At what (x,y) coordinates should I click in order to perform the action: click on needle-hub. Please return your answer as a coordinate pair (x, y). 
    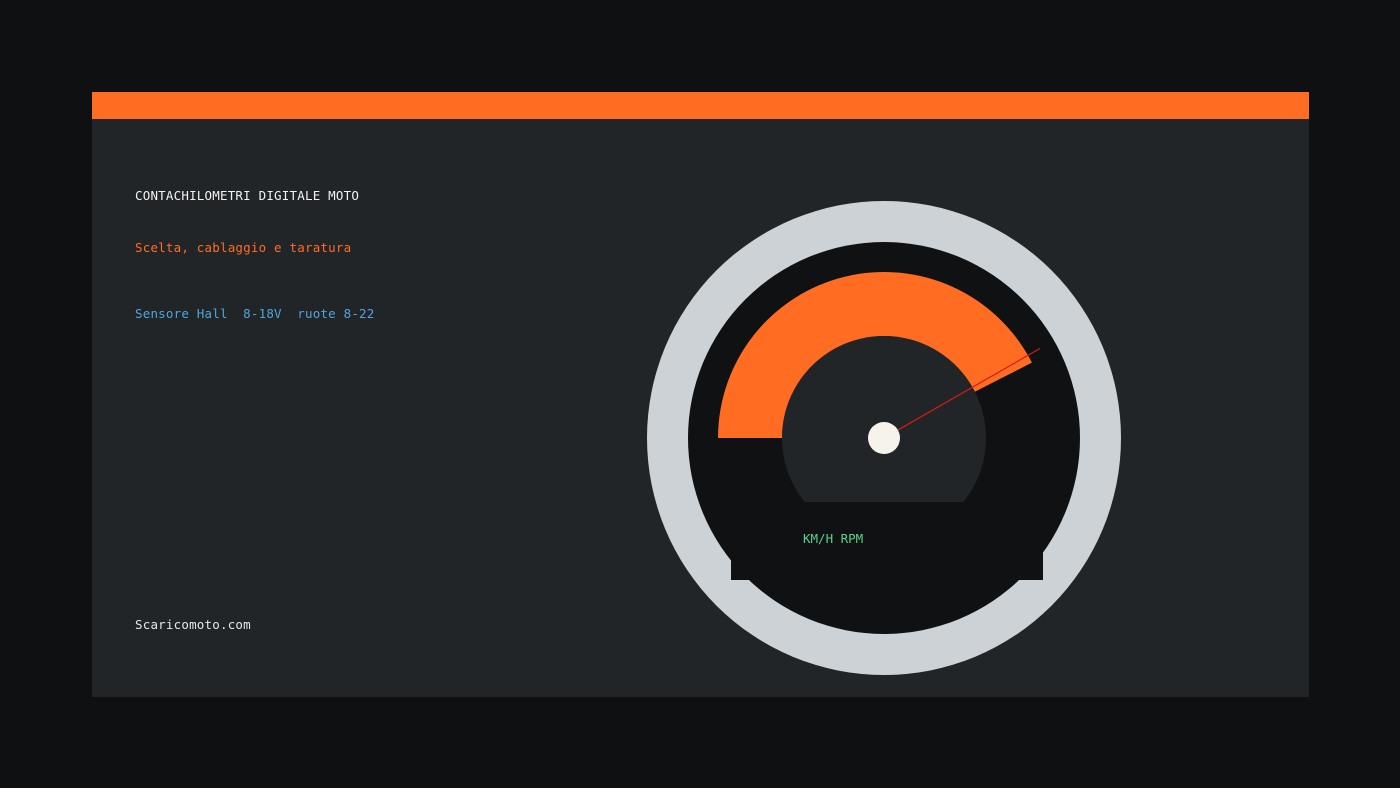
    Looking at the image, I should click on (884, 438).